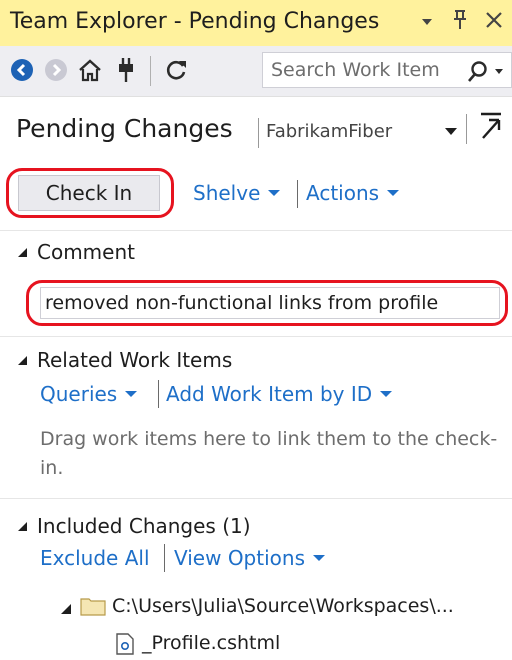 This screenshot has width=512, height=660. Describe the element at coordinates (195, 21) in the screenshot. I see `window-title: Team Explorer - Pending Changes` at that location.